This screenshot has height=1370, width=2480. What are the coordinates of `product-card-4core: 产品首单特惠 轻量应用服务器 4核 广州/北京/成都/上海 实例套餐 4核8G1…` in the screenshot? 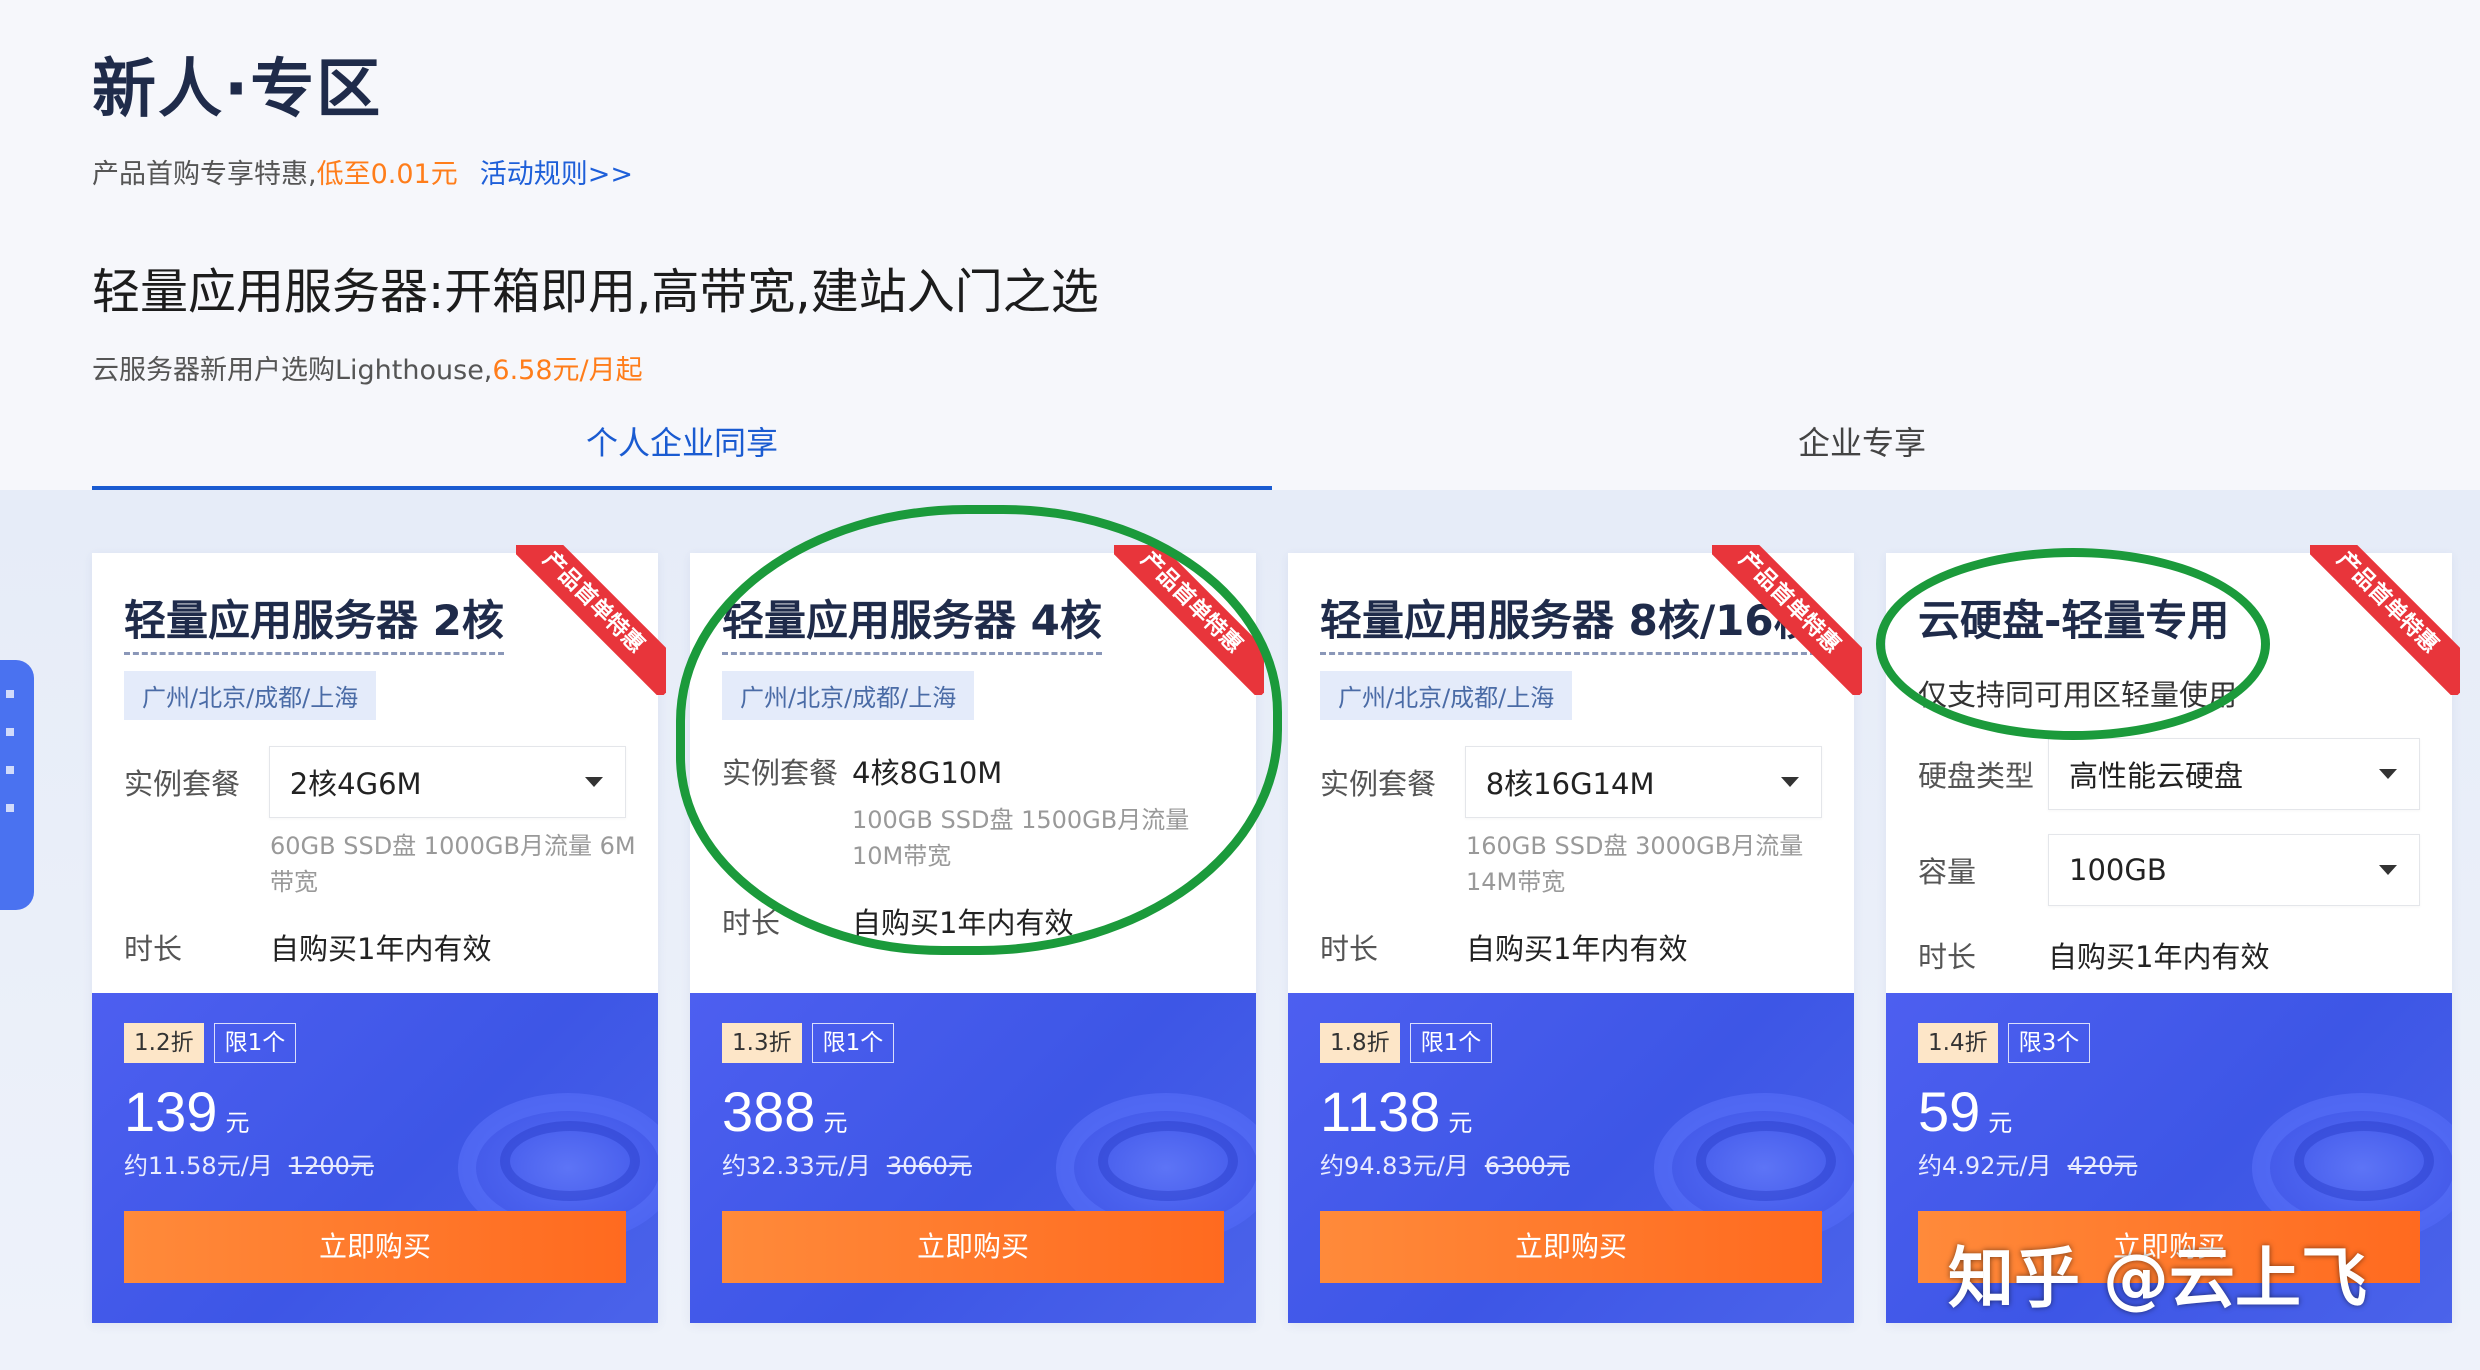 It's located at (977, 934).